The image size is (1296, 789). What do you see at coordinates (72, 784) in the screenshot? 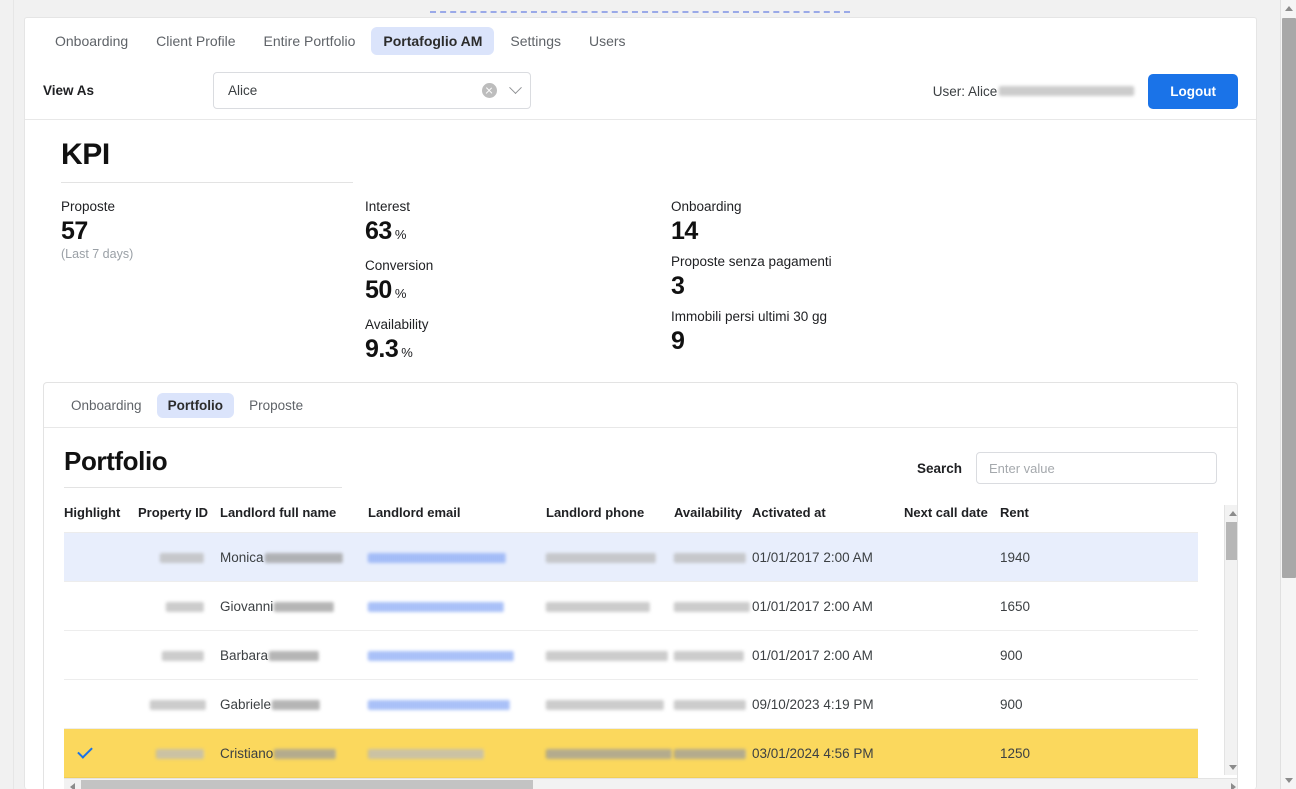
I see `grid-scroll-left-arrow-icon` at bounding box center [72, 784].